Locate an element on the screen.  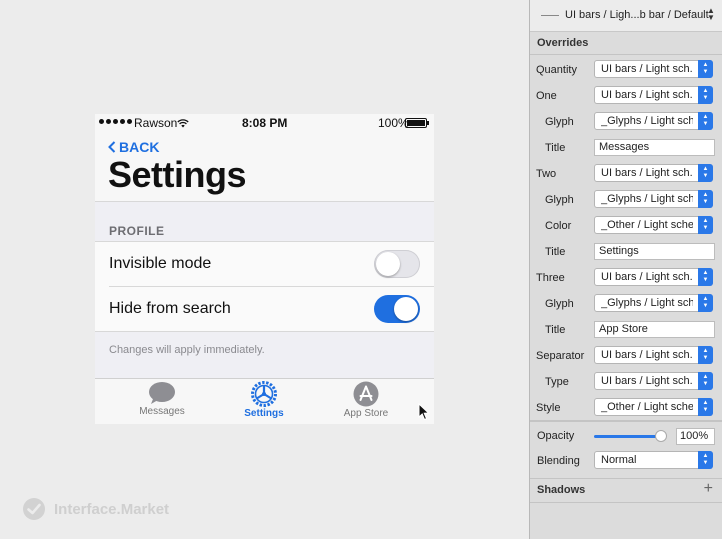
settings-table: Invisible mode Hide from search is located at coordinates (264, 286).